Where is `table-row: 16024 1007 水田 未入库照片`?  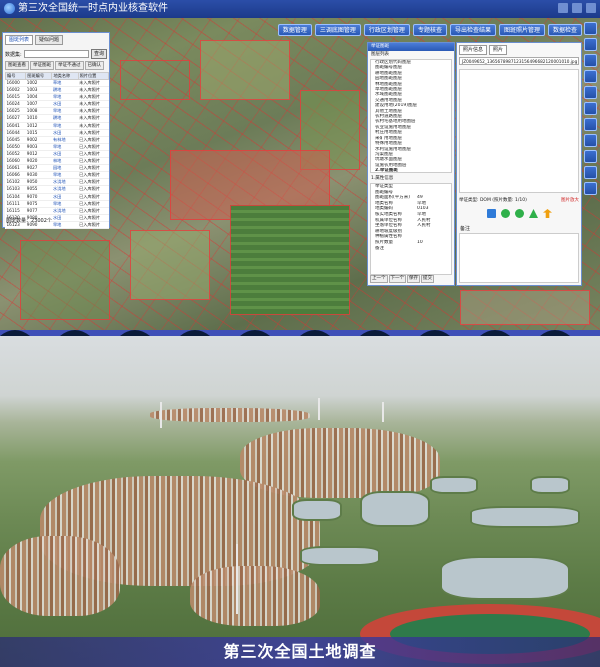
table-row: 16024 1007 水田 未入库照片 is located at coordinates (57, 104).